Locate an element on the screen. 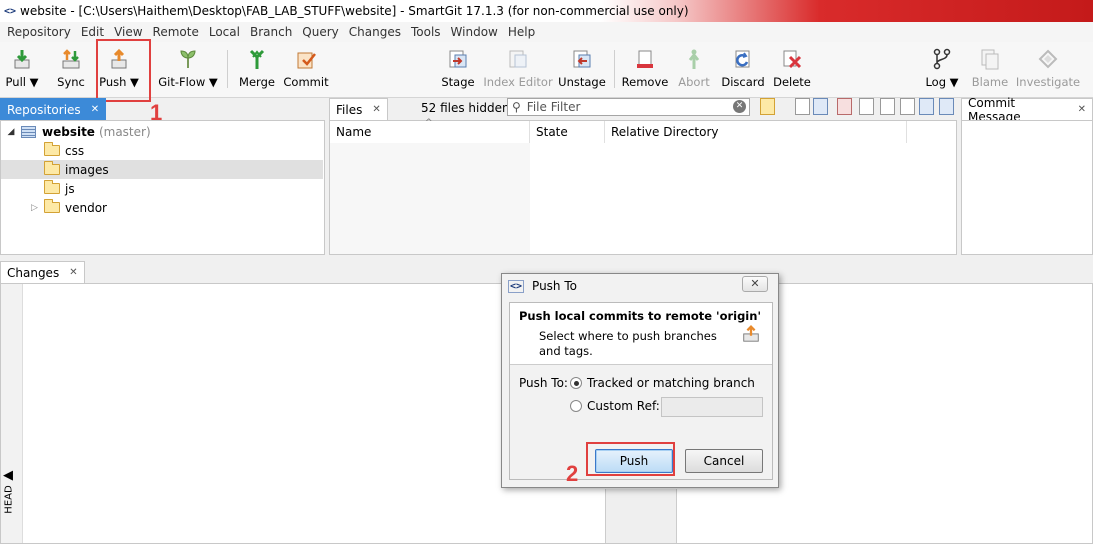  show-ignored-icon is located at coordinates (887, 106).